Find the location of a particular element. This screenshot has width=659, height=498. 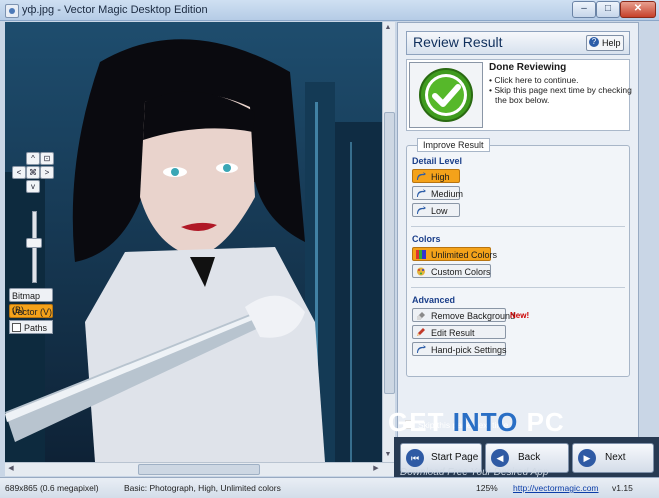

advanced-title: Advanced is located at coordinates (434, 300).